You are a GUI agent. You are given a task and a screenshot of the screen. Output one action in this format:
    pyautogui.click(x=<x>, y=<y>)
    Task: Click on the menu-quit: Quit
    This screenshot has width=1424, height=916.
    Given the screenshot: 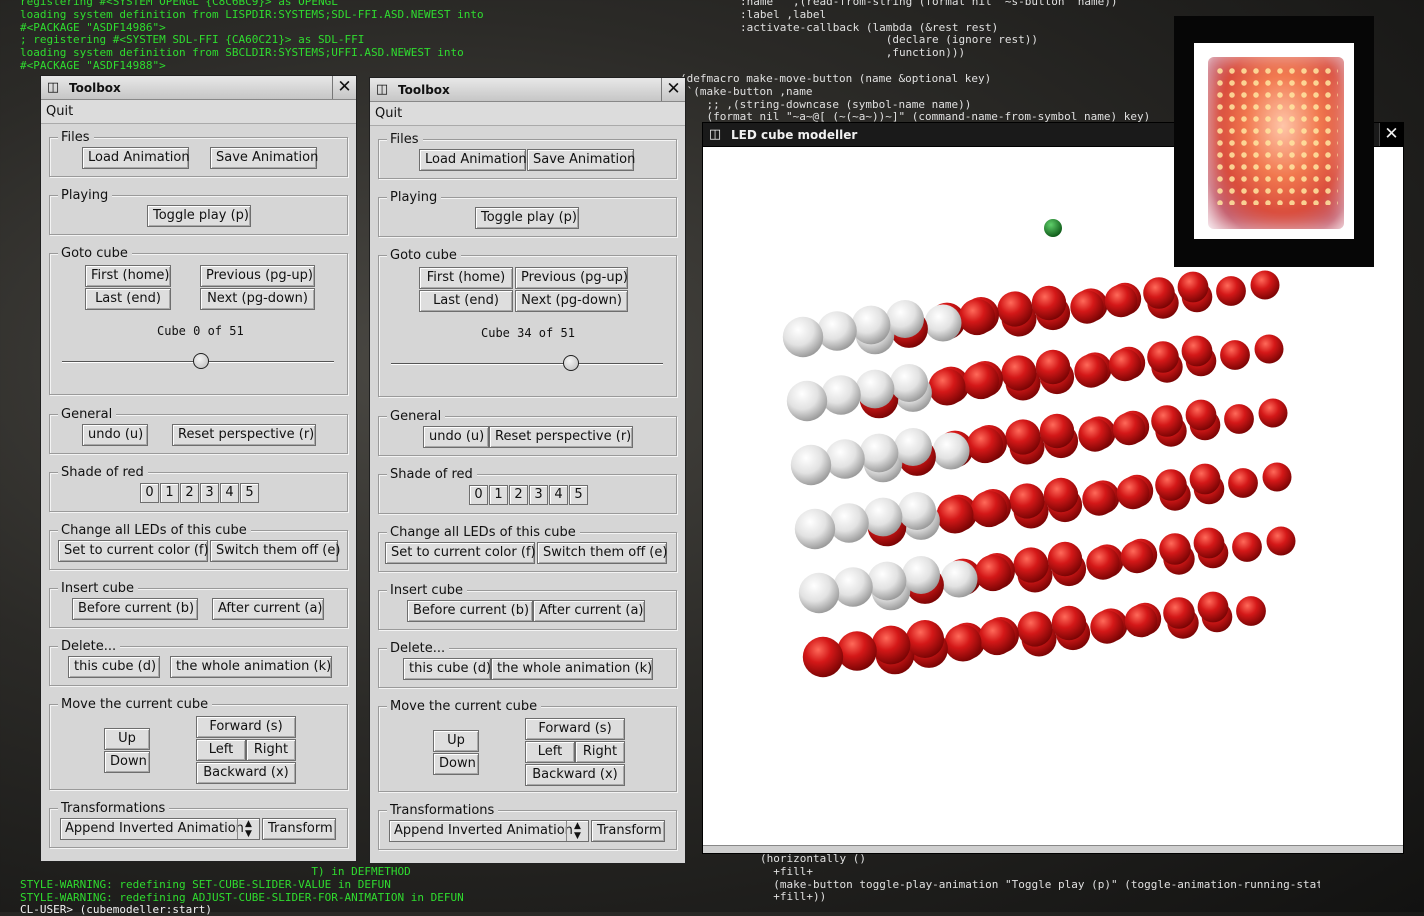 What is the action you would take?
    pyautogui.click(x=59, y=111)
    